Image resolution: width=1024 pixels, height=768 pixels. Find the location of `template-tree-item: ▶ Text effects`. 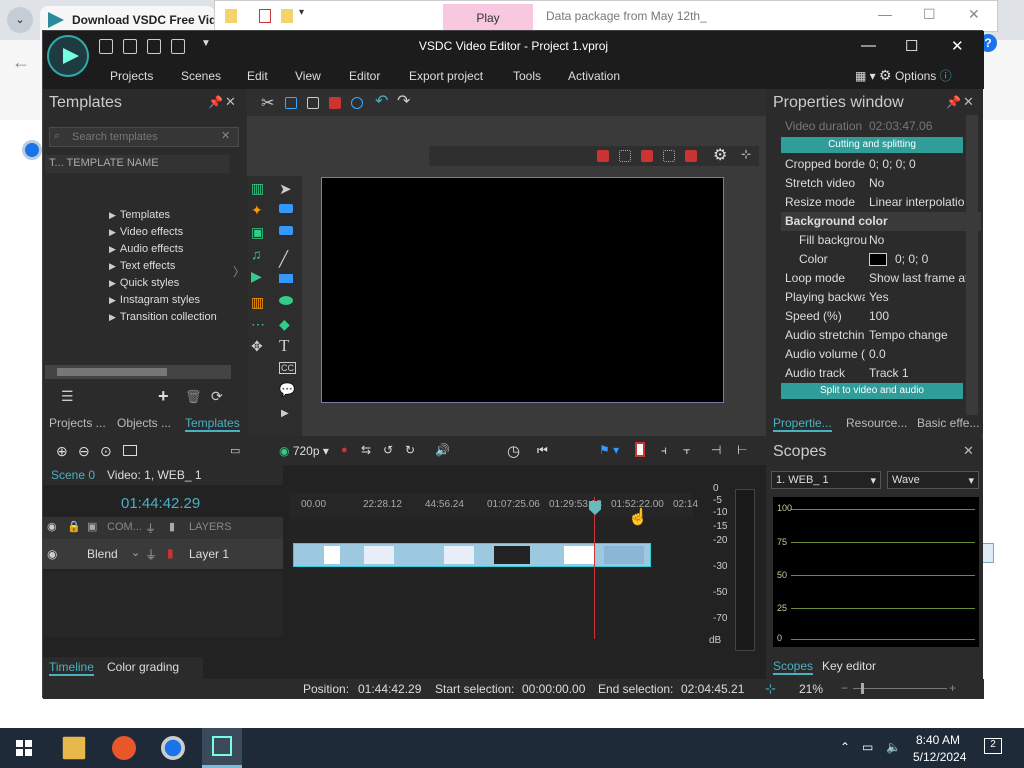

template-tree-item: ▶ Text effects is located at coordinates (142, 266).